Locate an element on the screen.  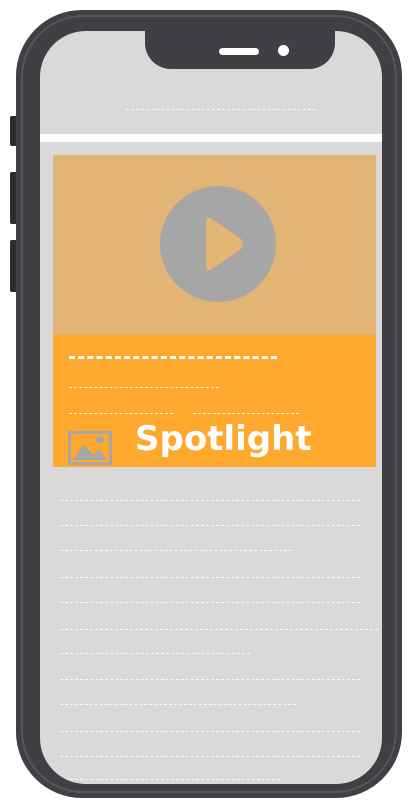
card-meta-placeholder is located at coordinates (121, 413).